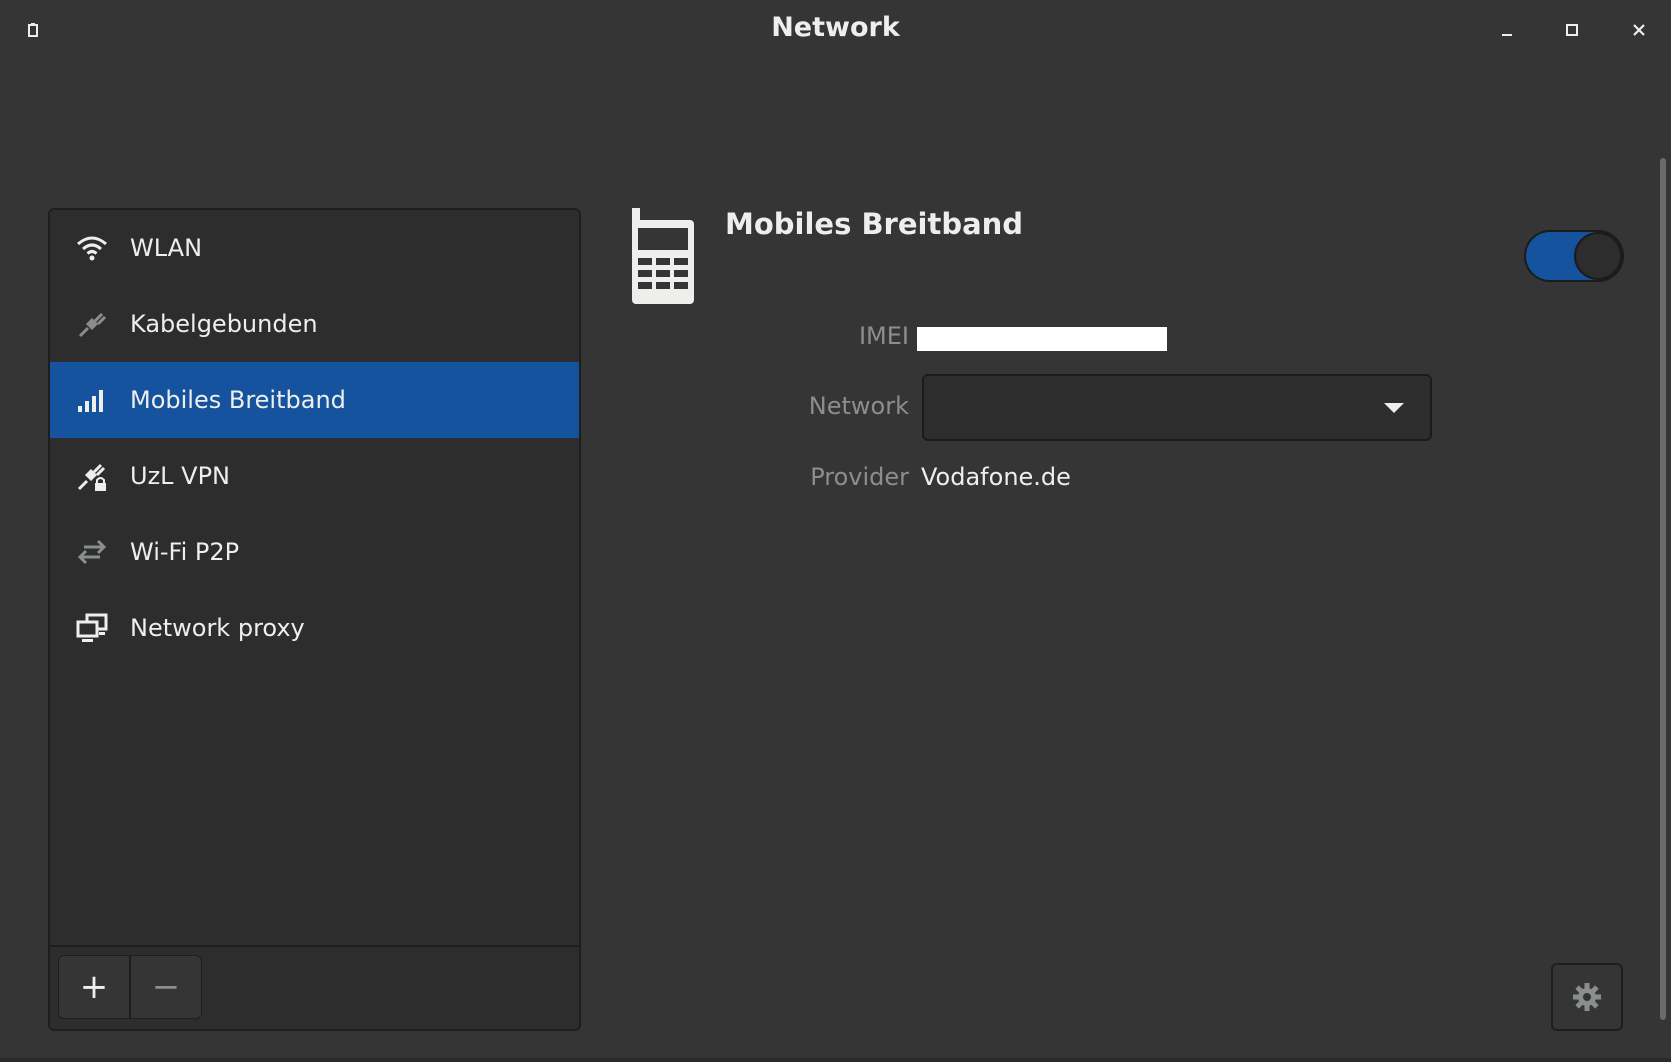  Describe the element at coordinates (185, 552) in the screenshot. I see `sidebar-item-label: Wi-Fi P2P` at that location.